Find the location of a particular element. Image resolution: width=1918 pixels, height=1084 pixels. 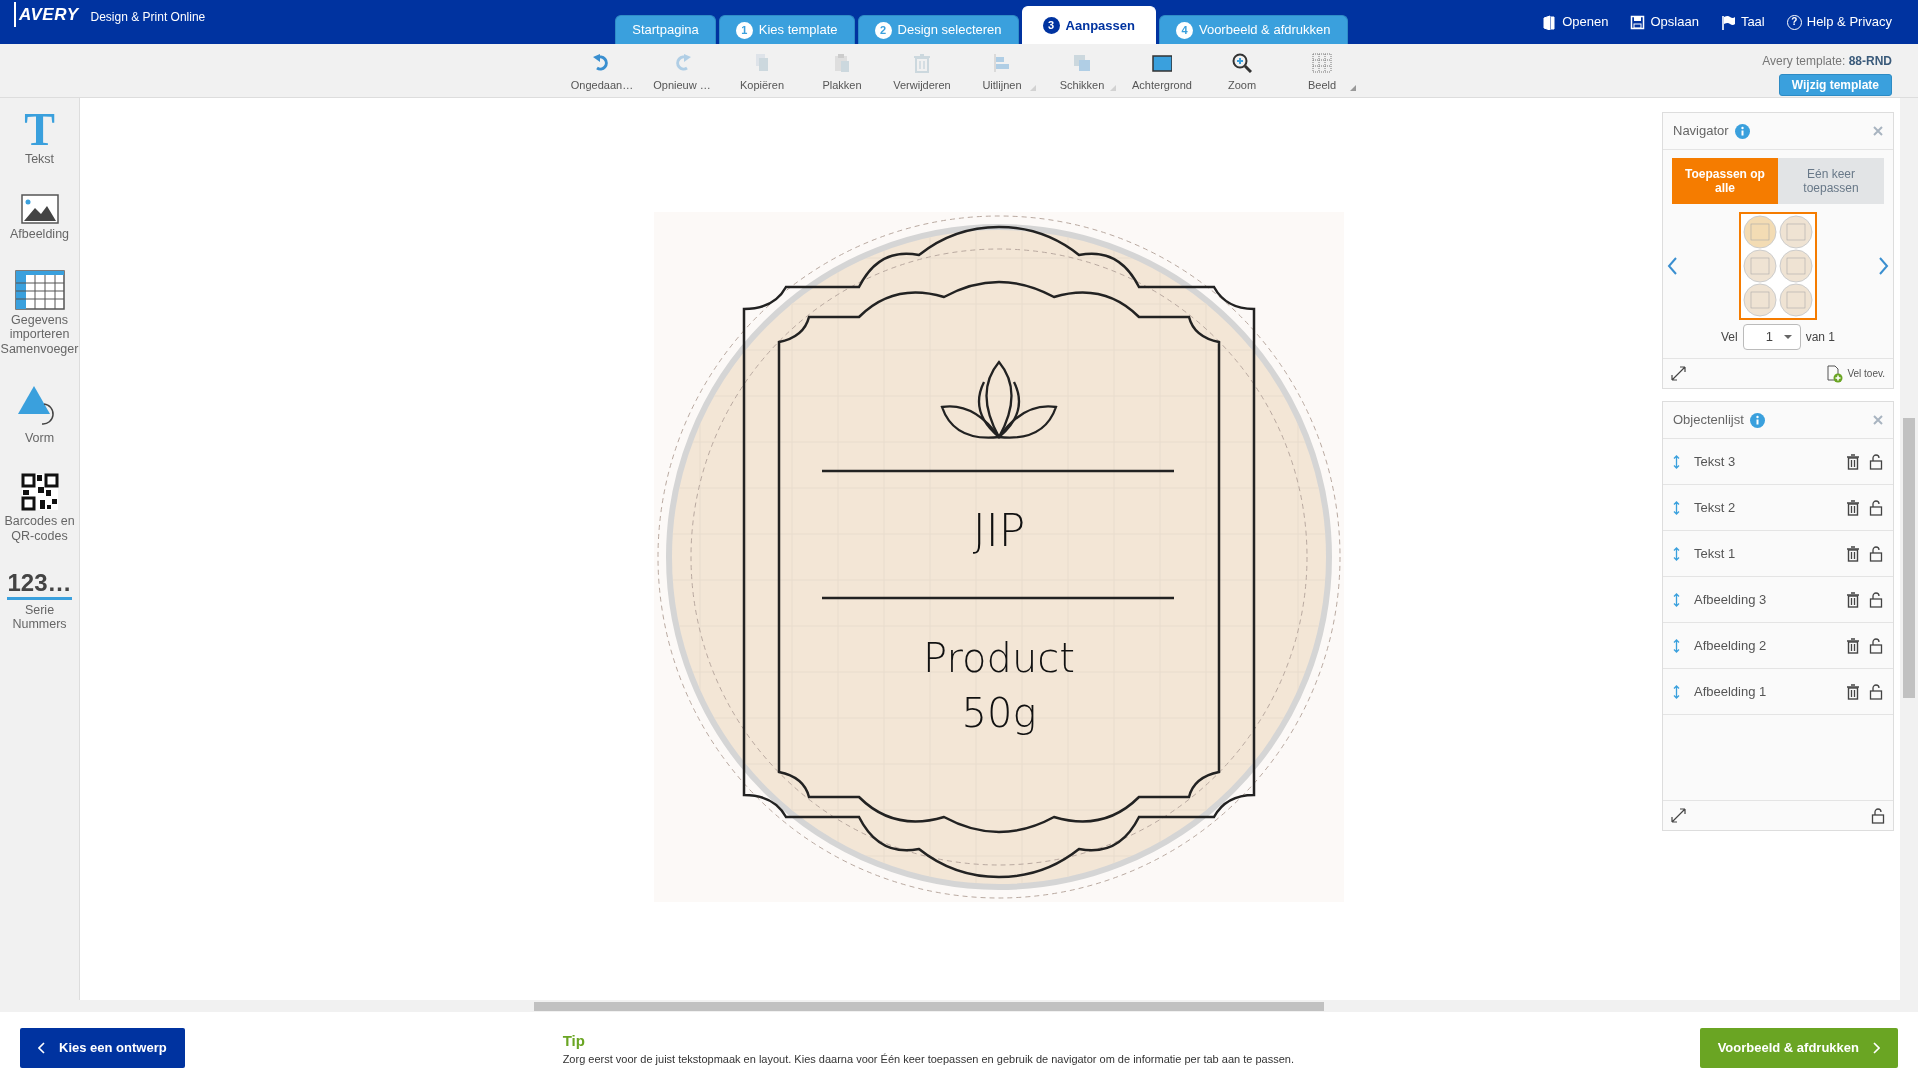

zoom-icon is located at coordinates (1242, 63).